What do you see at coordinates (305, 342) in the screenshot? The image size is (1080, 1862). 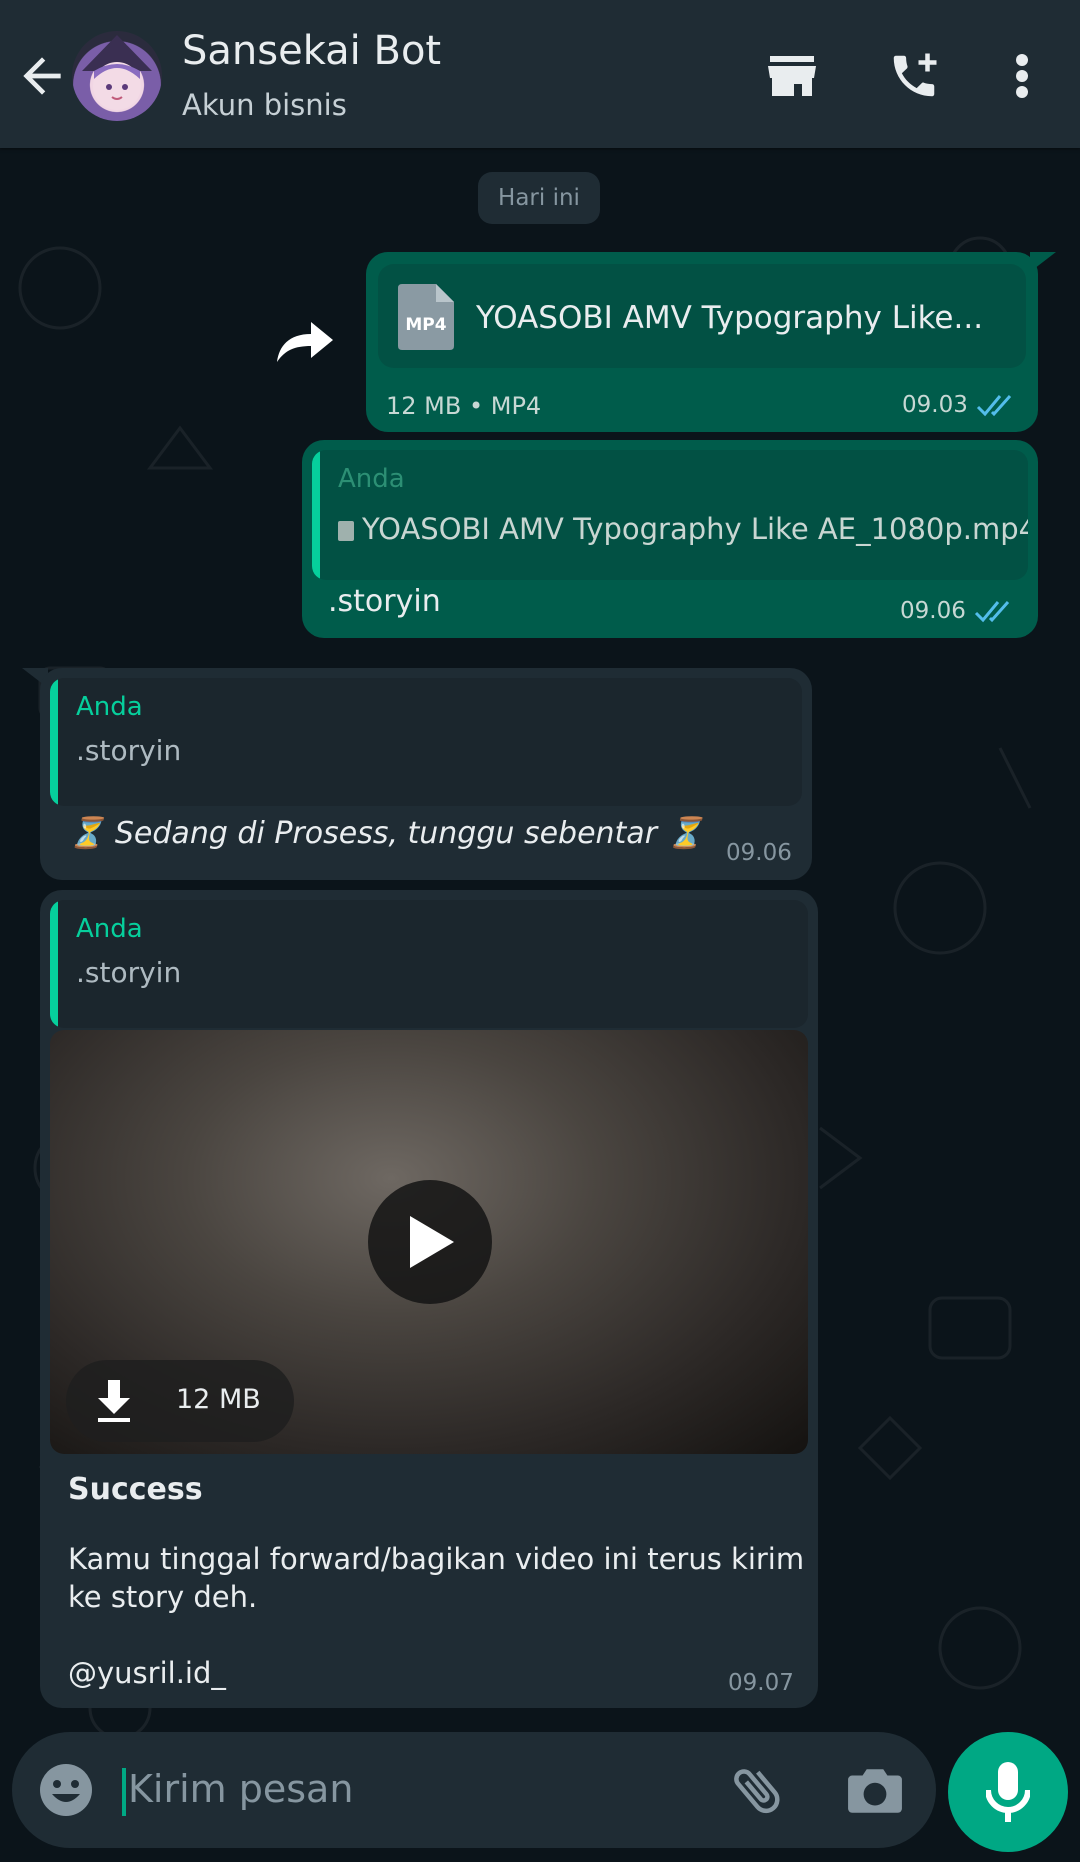 I see `forward-icon` at bounding box center [305, 342].